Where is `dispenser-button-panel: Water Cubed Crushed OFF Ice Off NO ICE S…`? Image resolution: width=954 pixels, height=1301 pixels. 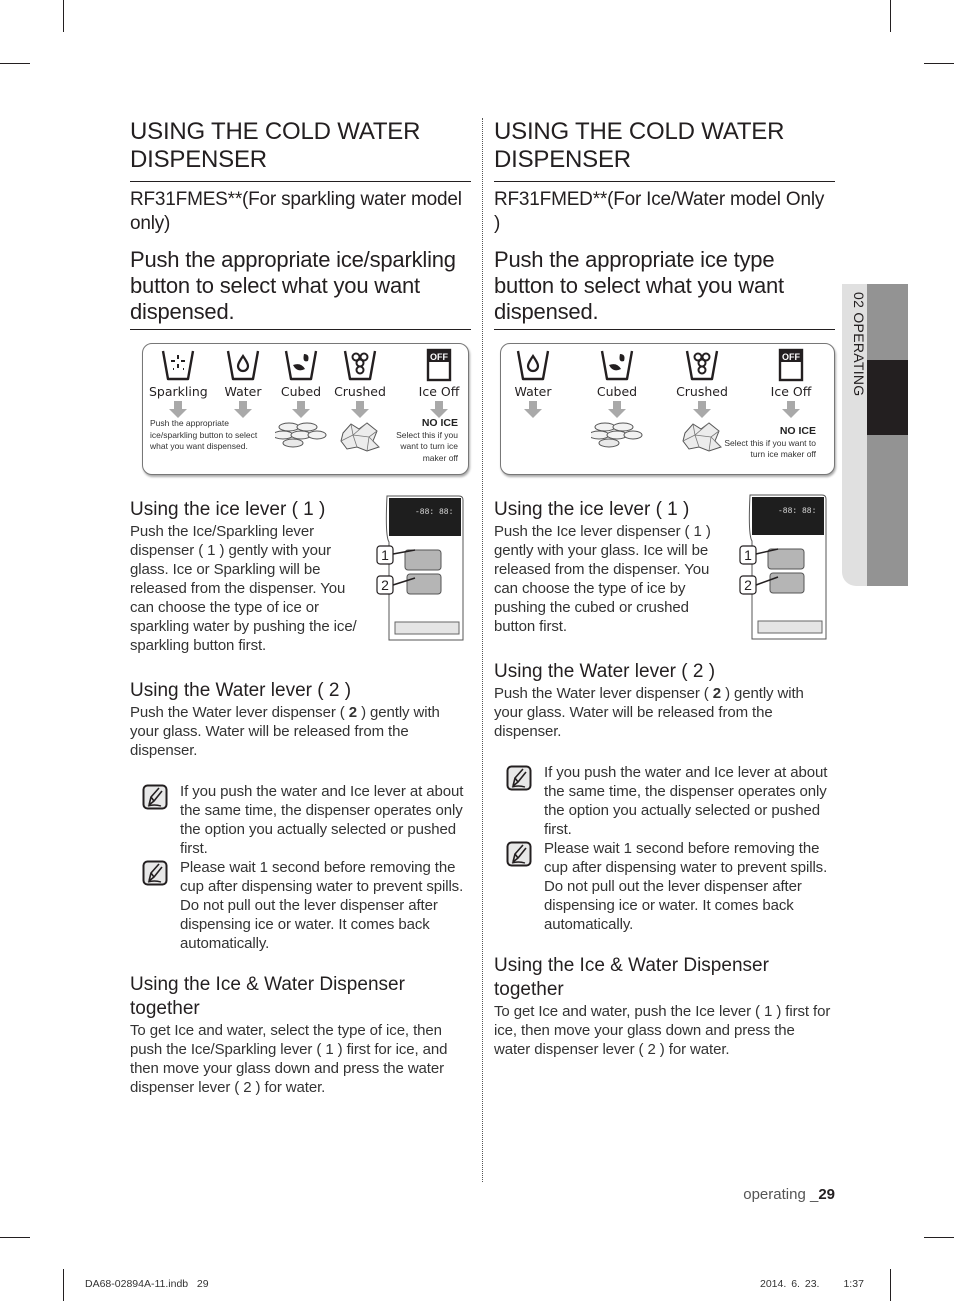
dispenser-button-panel: Water Cubed Crushed OFF Ice Off NO ICE S… is located at coordinates (667, 409).